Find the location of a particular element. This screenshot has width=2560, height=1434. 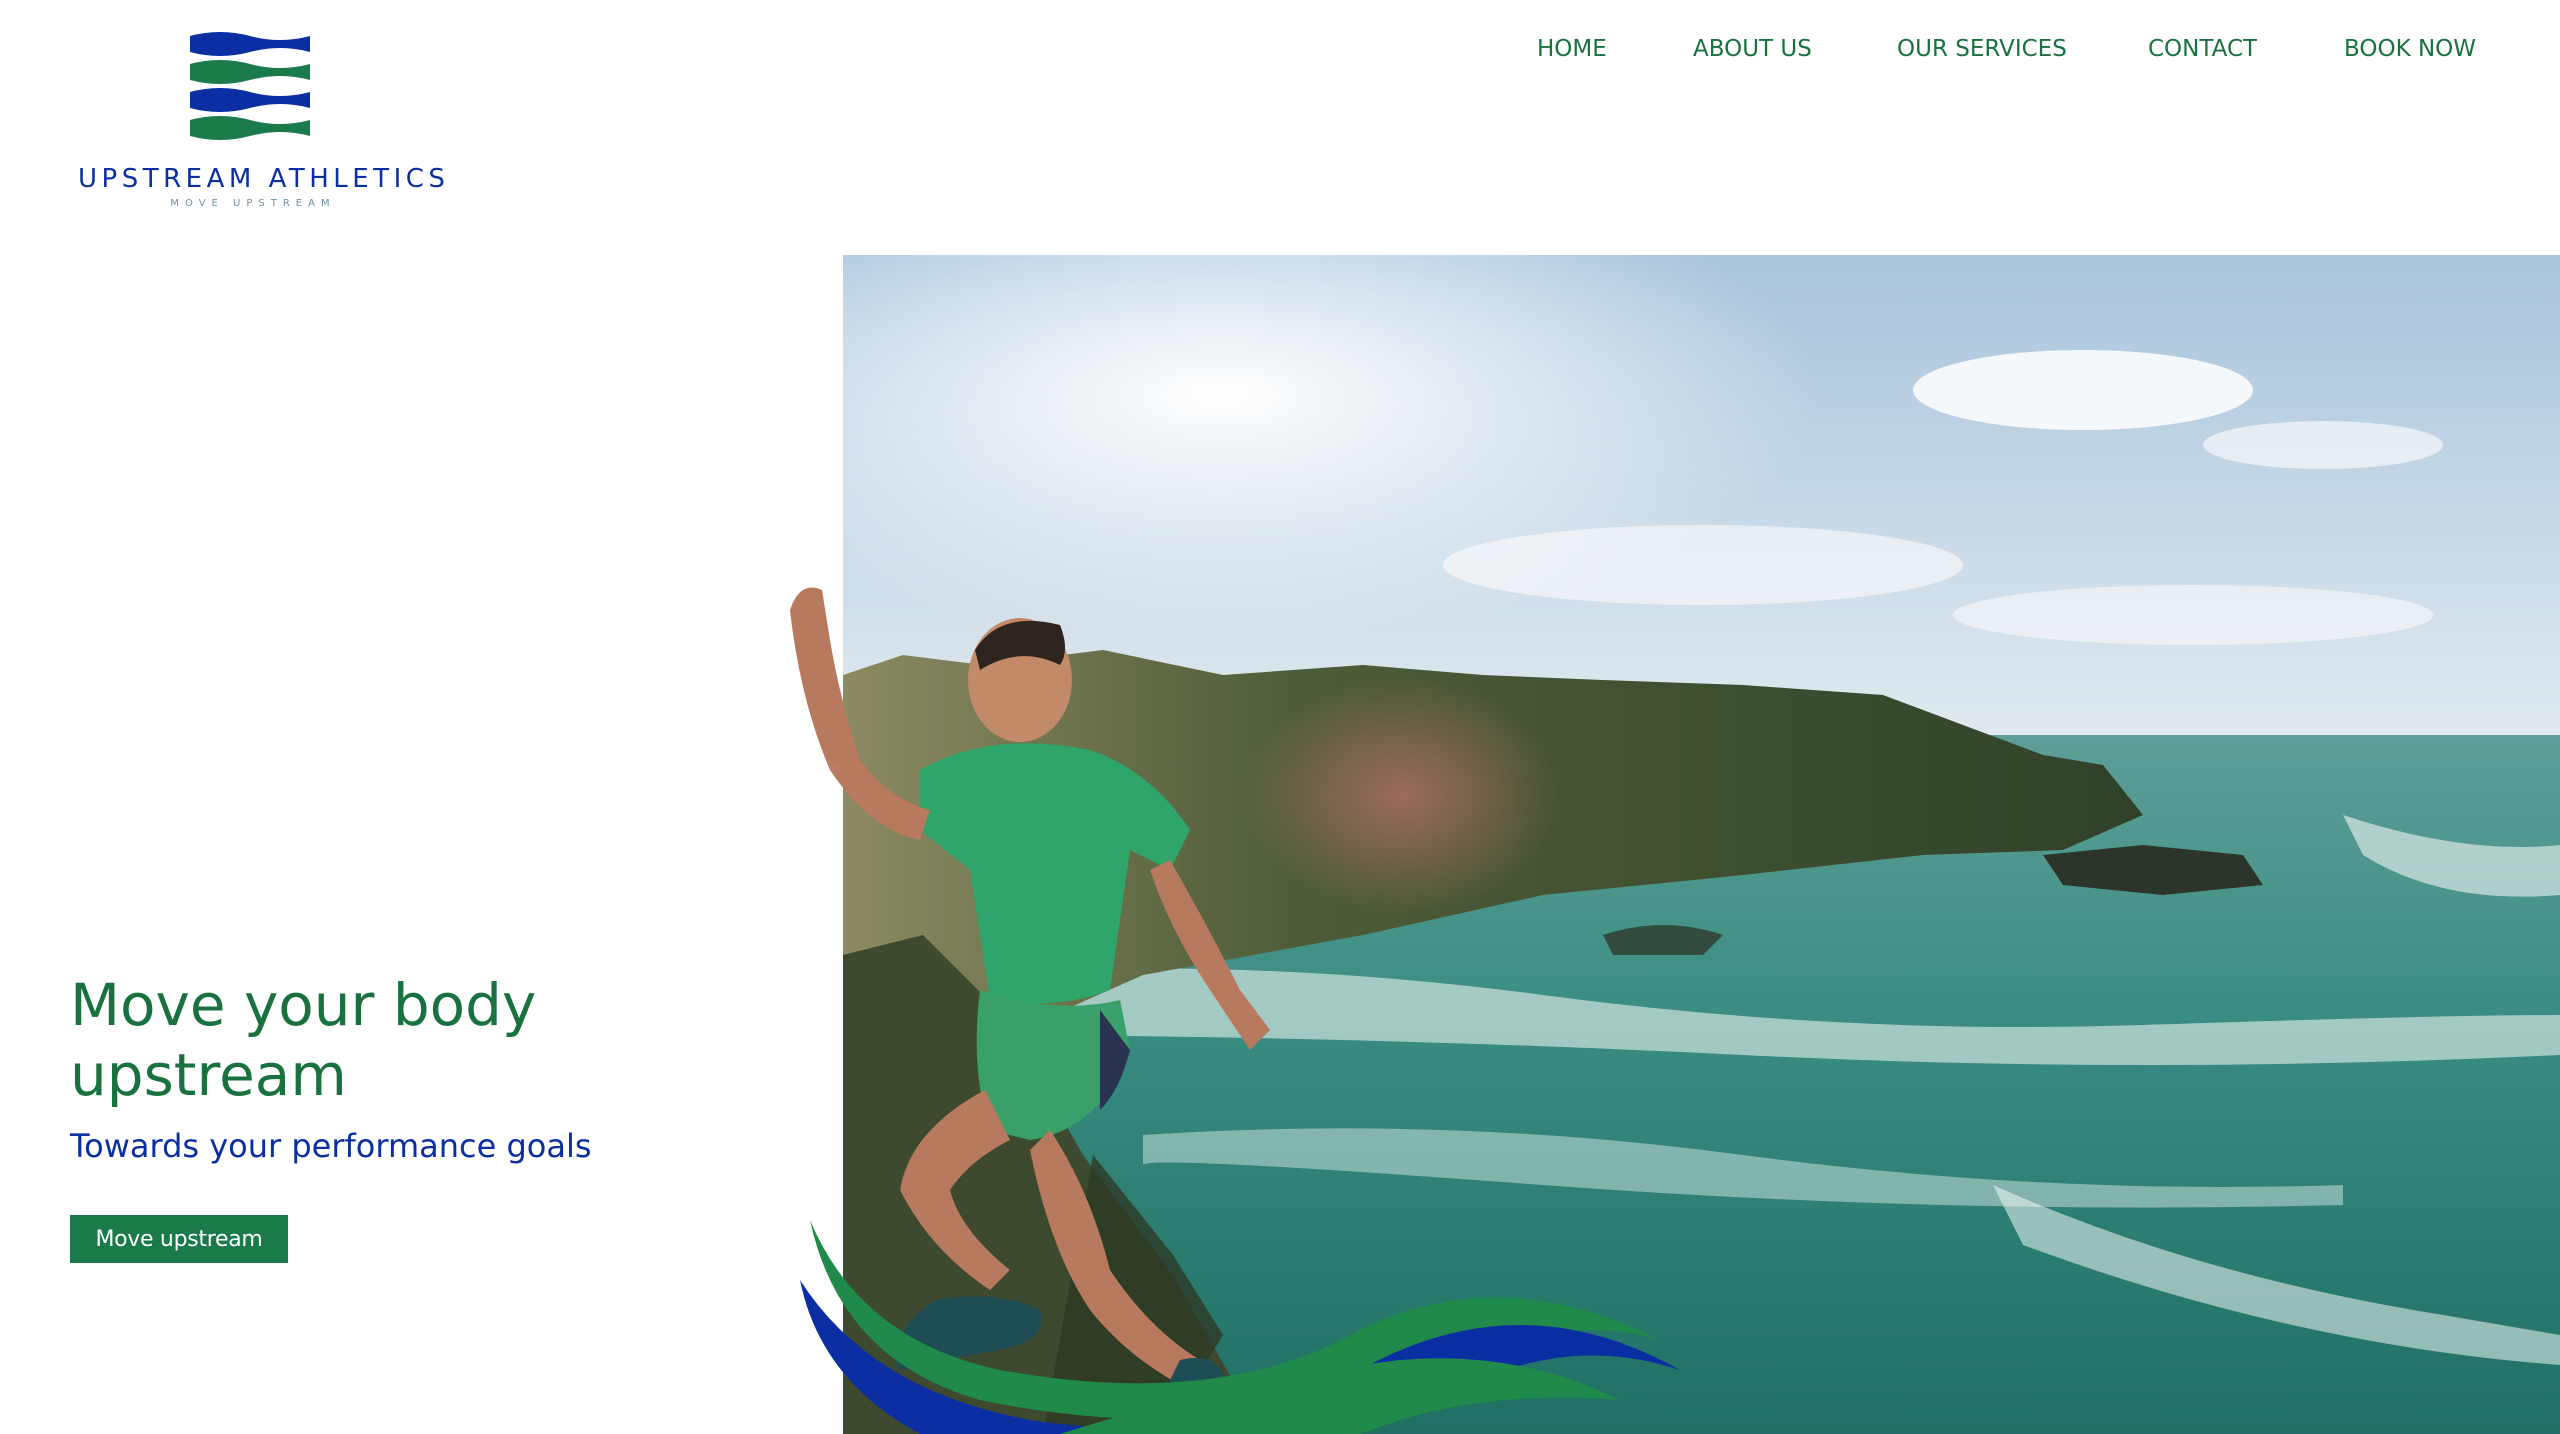

nav-about-us: ABOUT US is located at coordinates (1752, 49).